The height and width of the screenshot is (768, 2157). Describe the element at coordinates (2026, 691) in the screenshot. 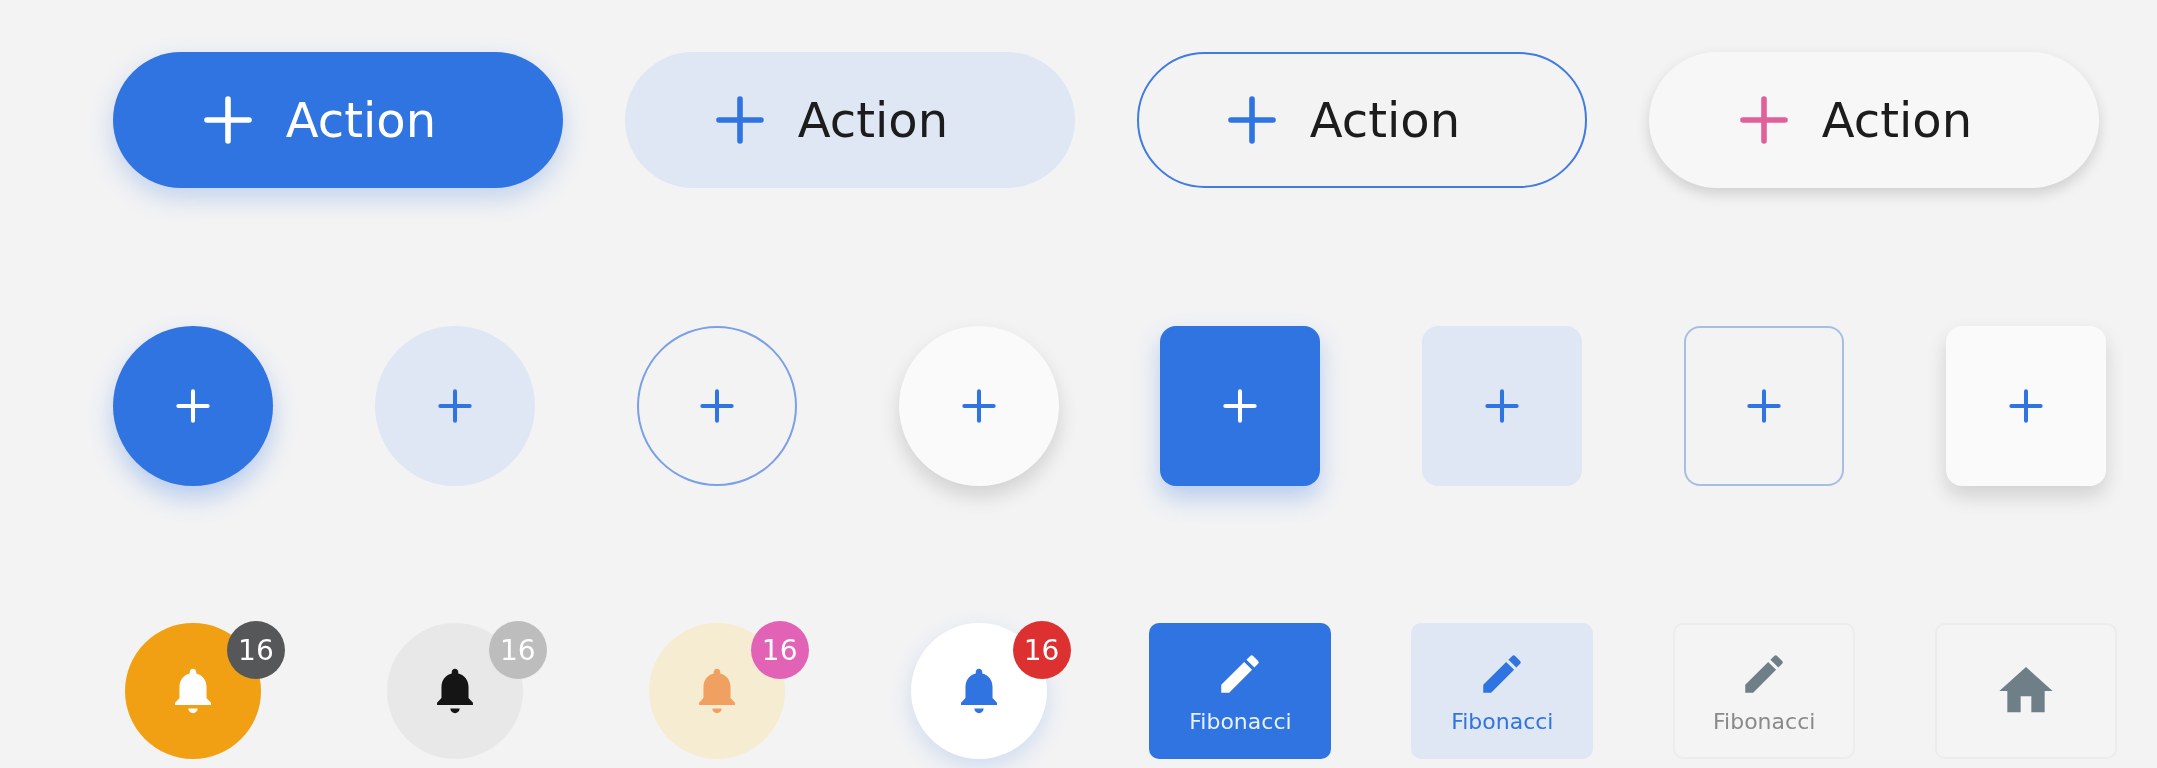

I see `tile-button` at that location.